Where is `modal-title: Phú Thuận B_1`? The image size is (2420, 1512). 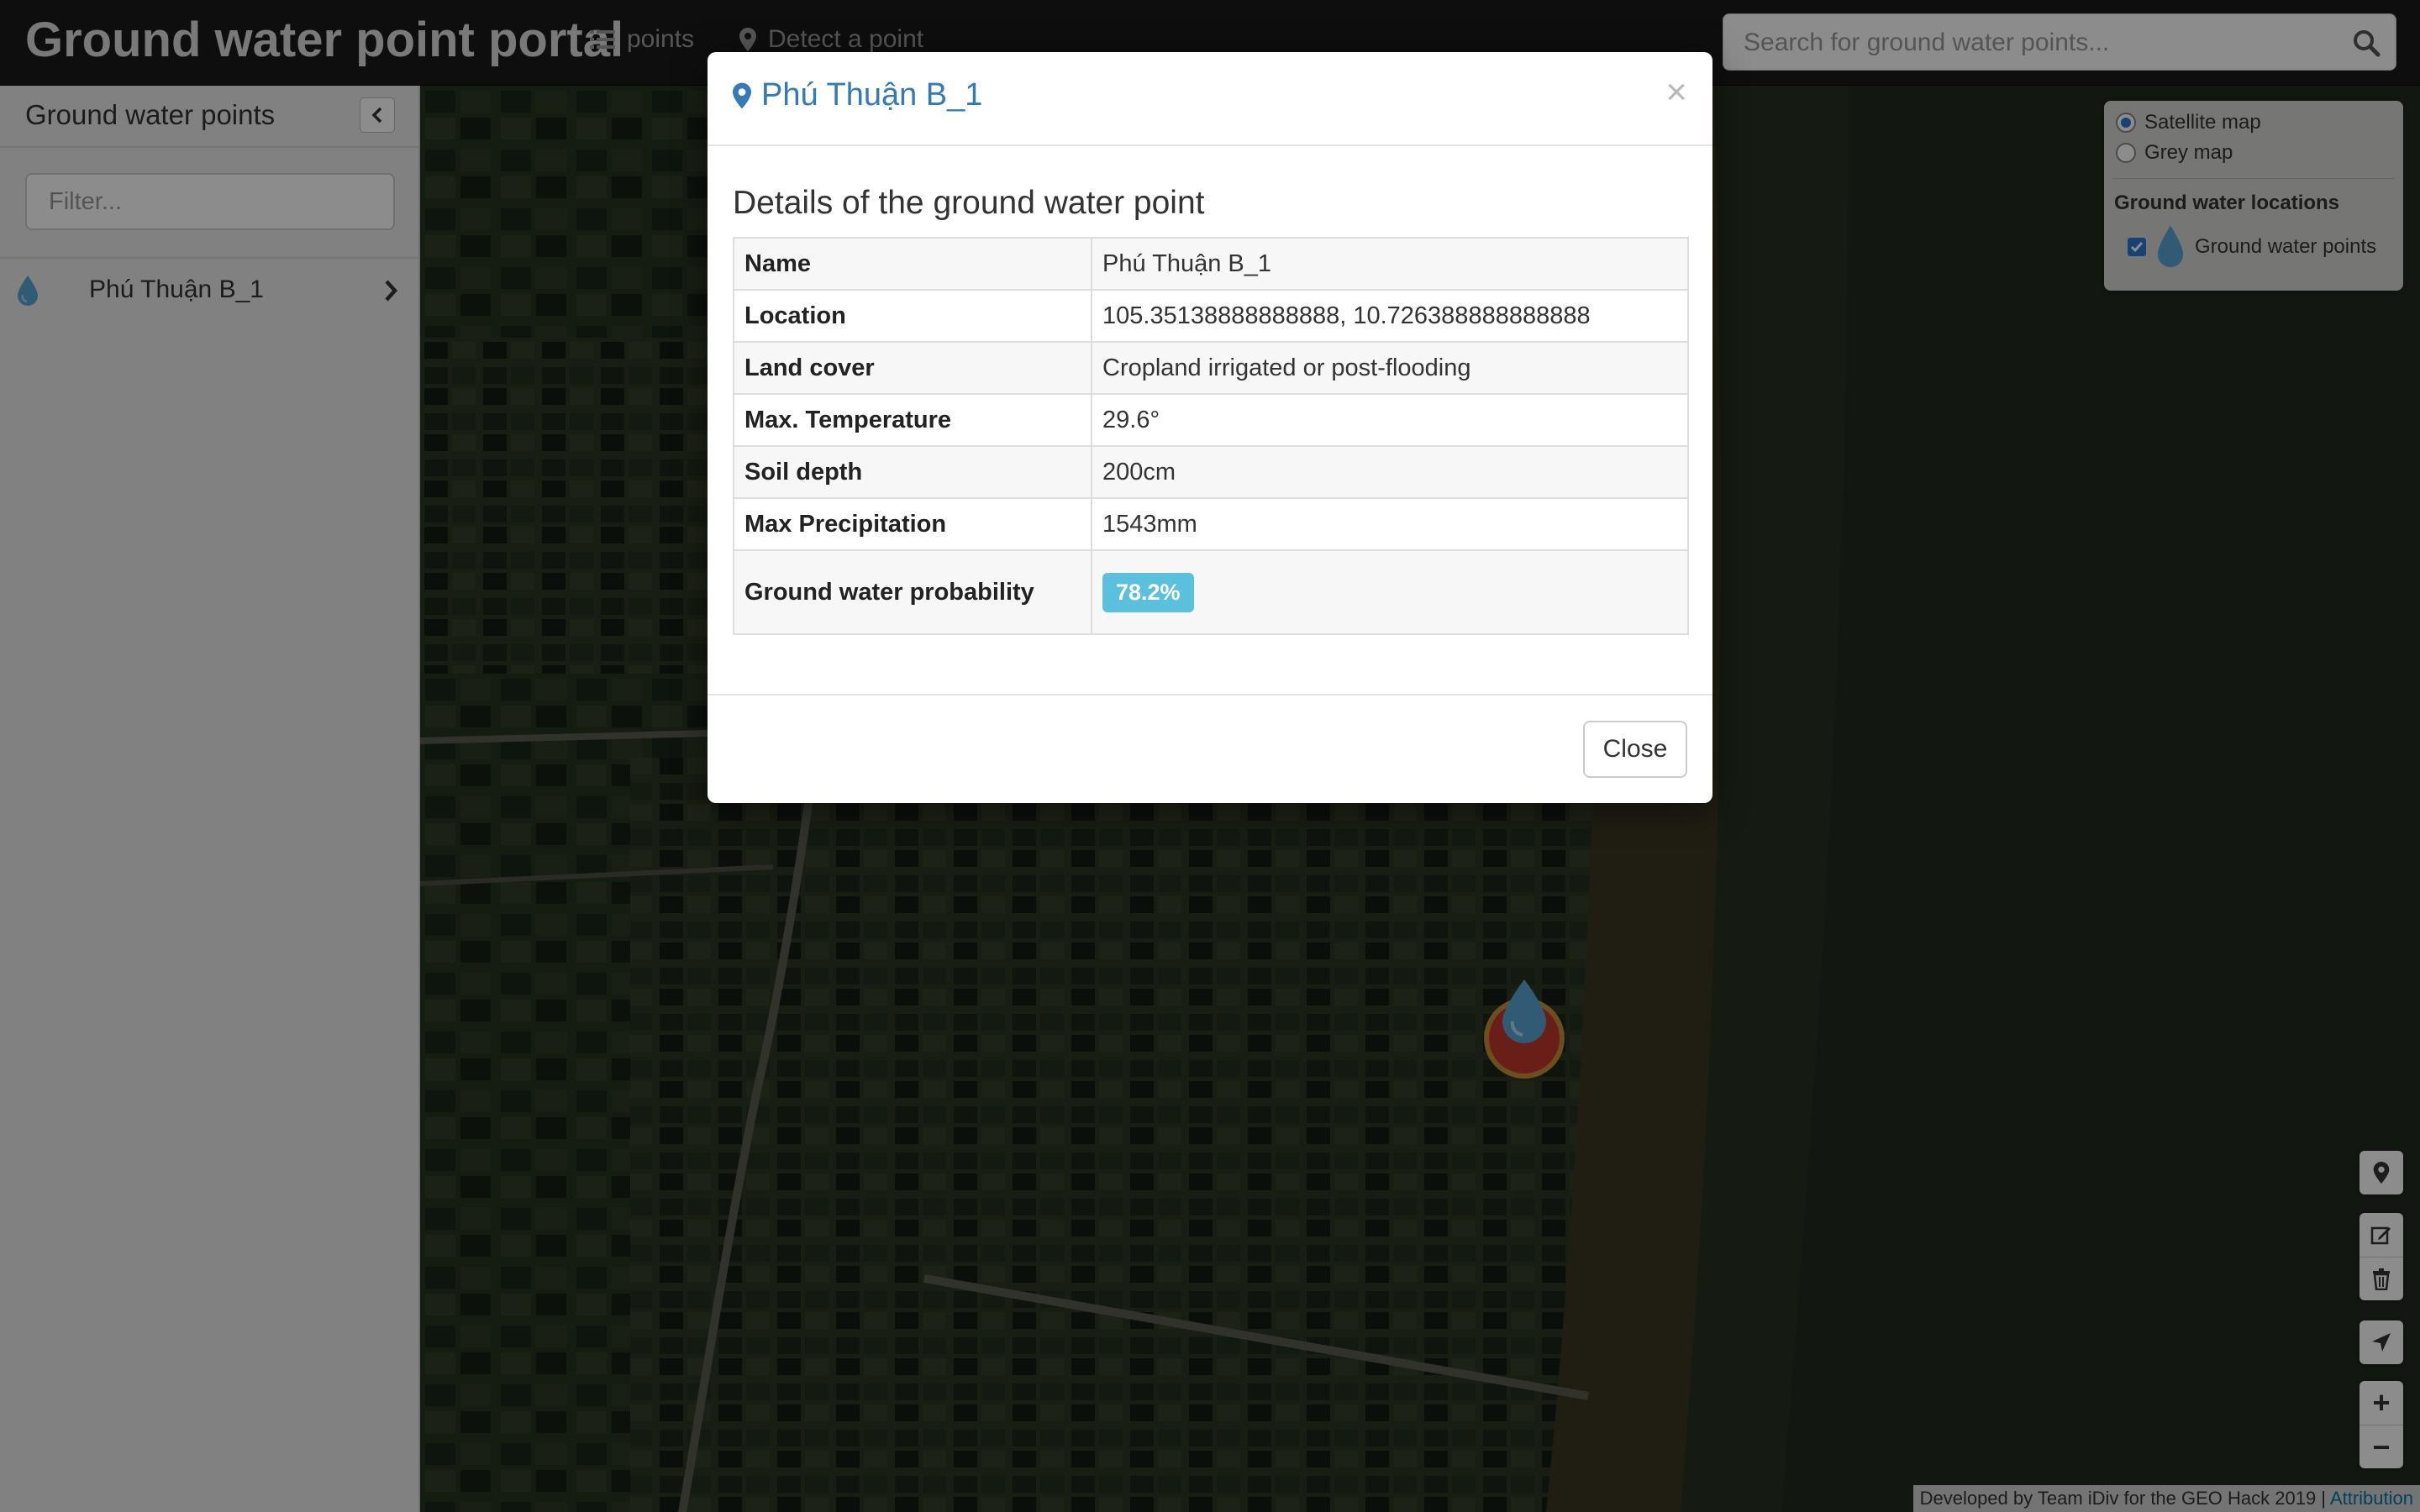 modal-title: Phú Thuận B_1 is located at coordinates (857, 95).